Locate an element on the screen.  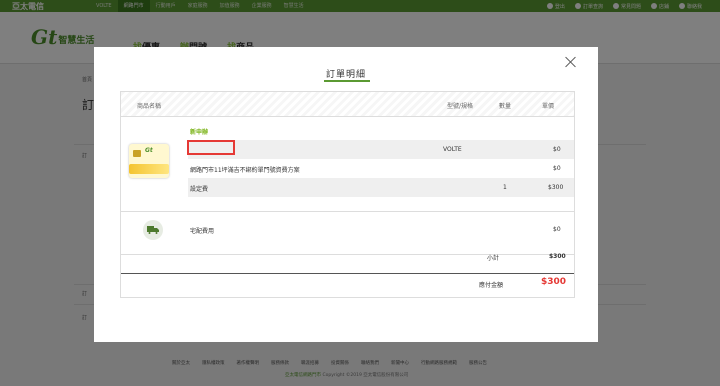
truck-icon is located at coordinates (153, 230).